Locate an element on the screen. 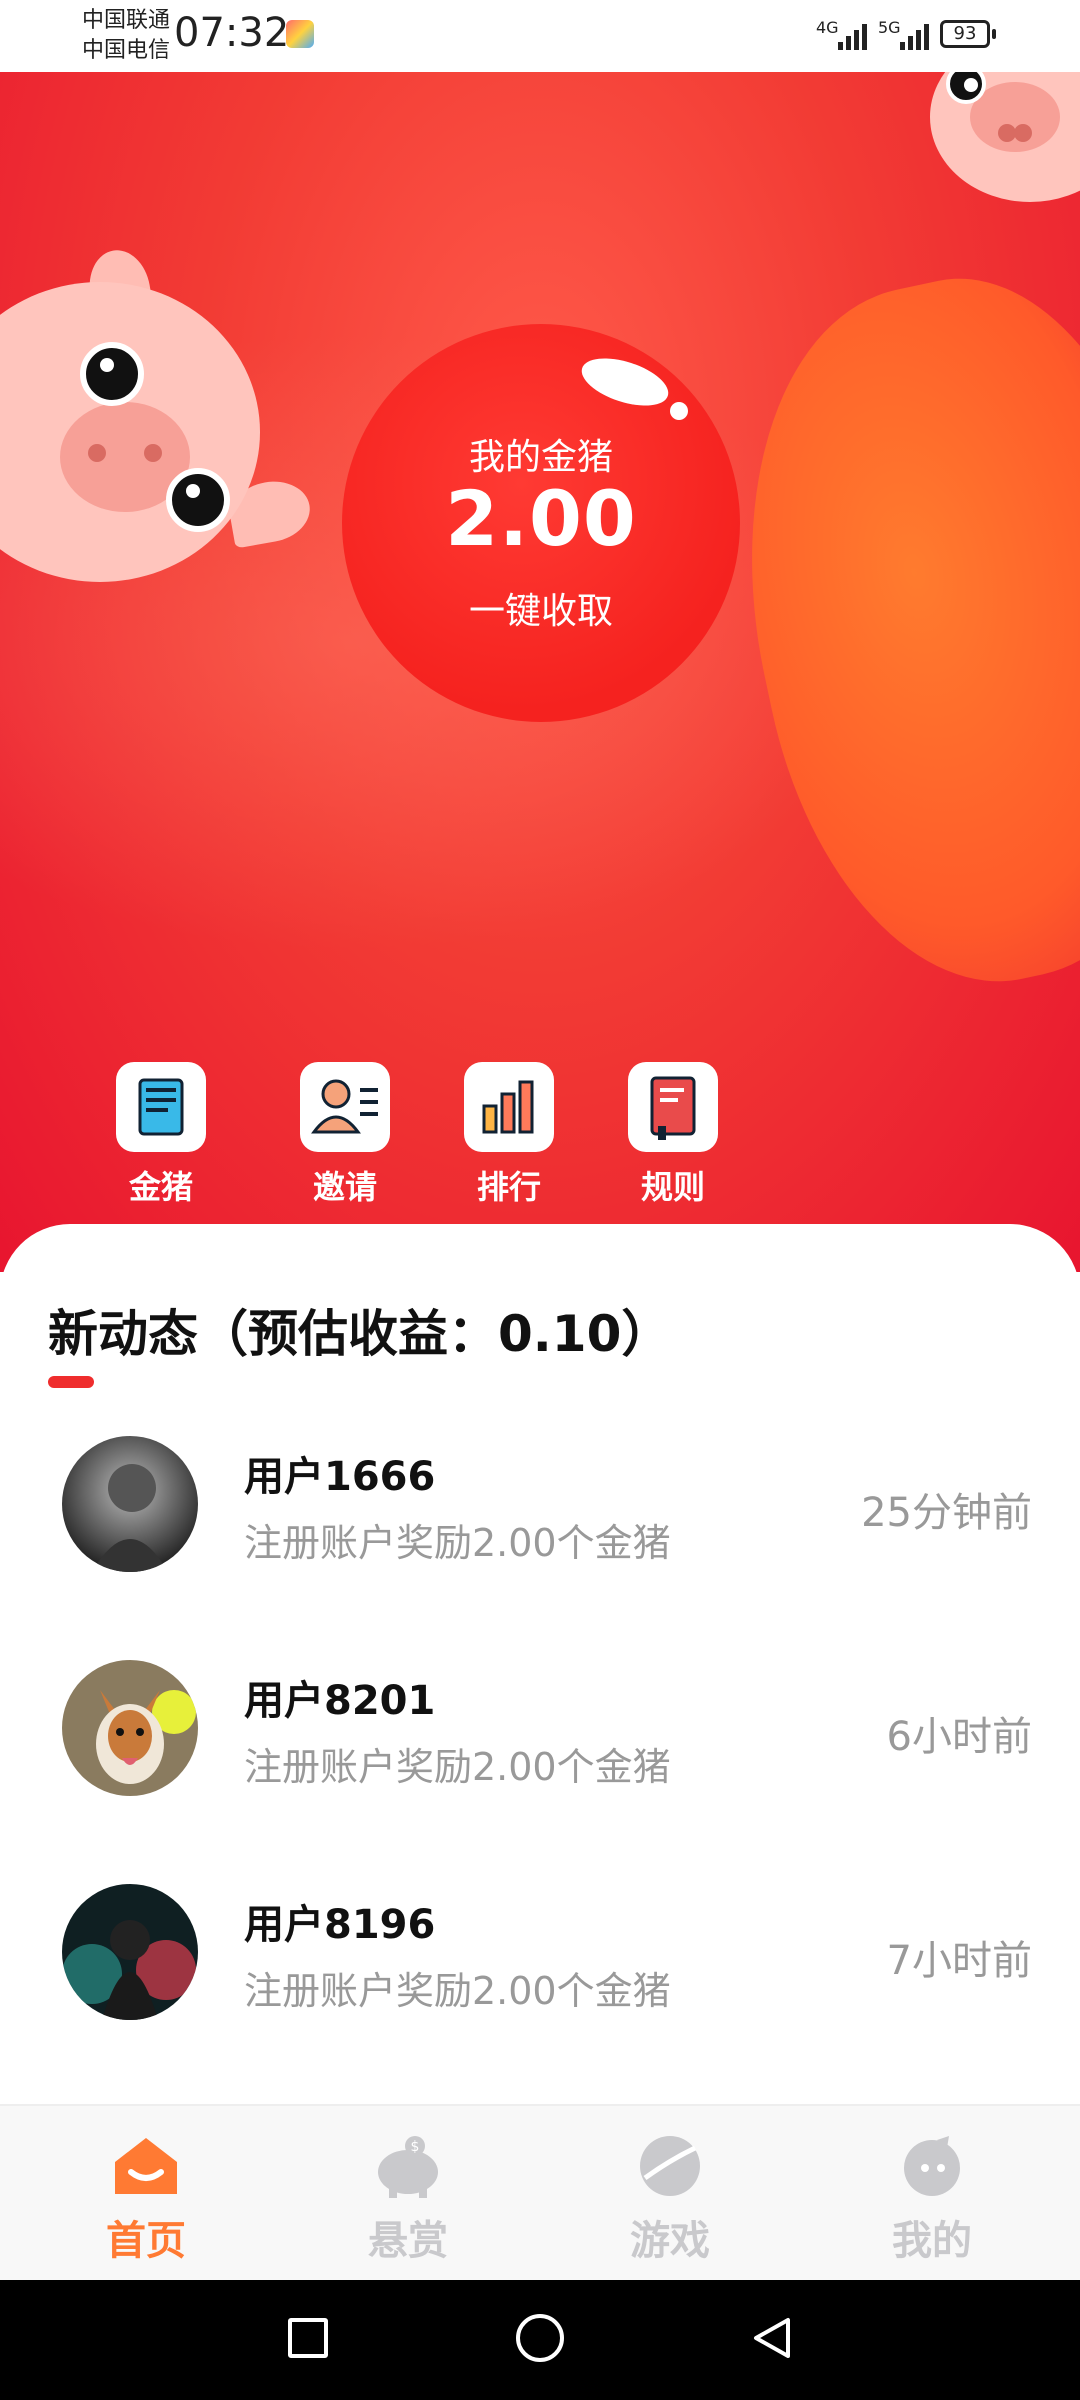 The width and height of the screenshot is (1080, 2400). system-navigation-bar is located at coordinates (540, 2340).